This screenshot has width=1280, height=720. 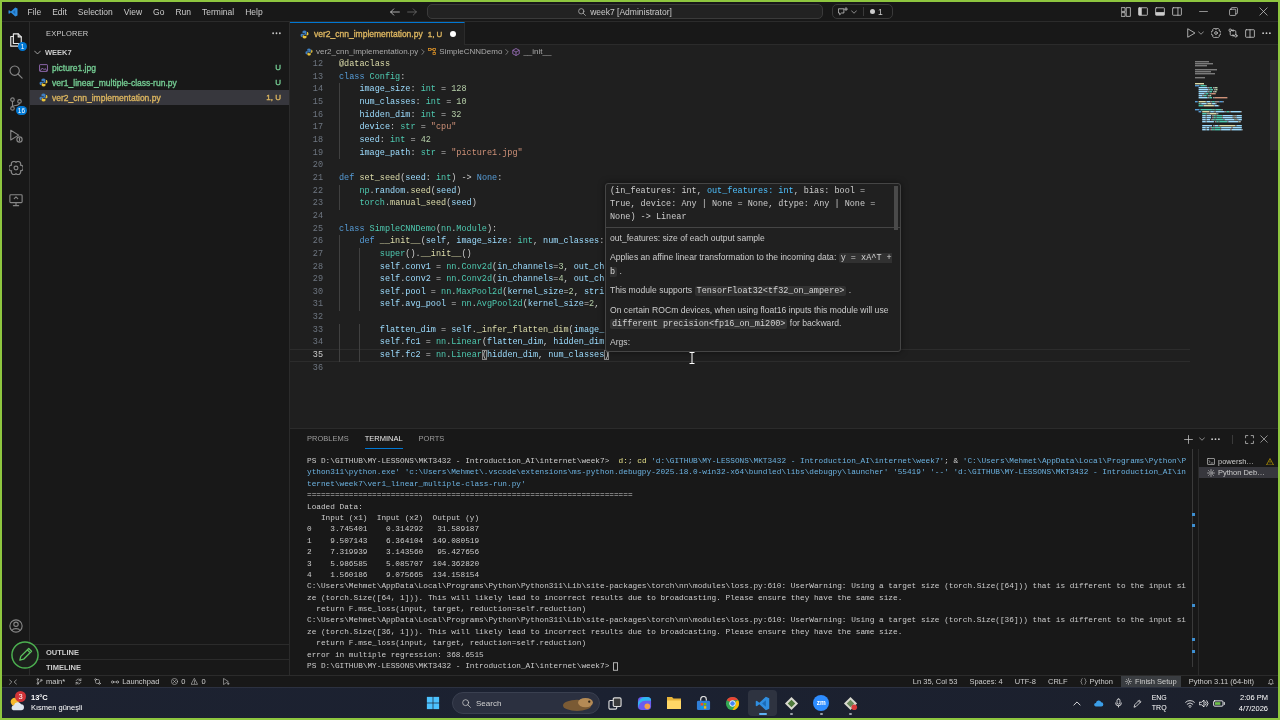 What do you see at coordinates (158, 11) in the screenshot?
I see `menu-item: Go` at bounding box center [158, 11].